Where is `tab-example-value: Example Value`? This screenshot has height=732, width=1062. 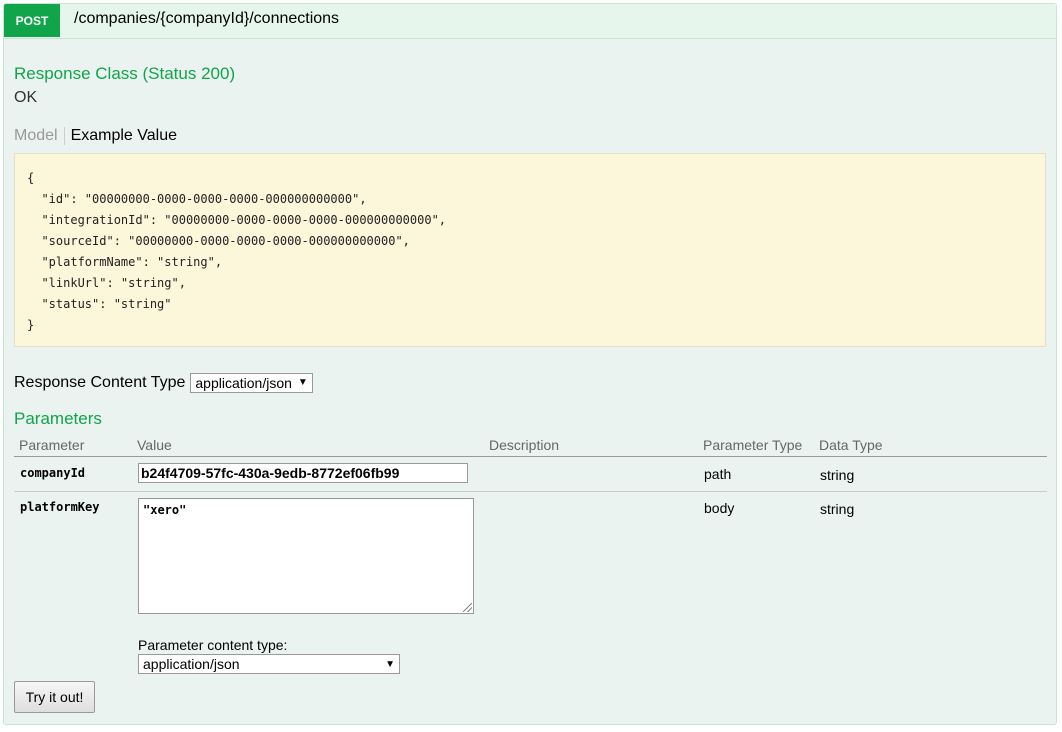
tab-example-value: Example Value is located at coordinates (121, 136).